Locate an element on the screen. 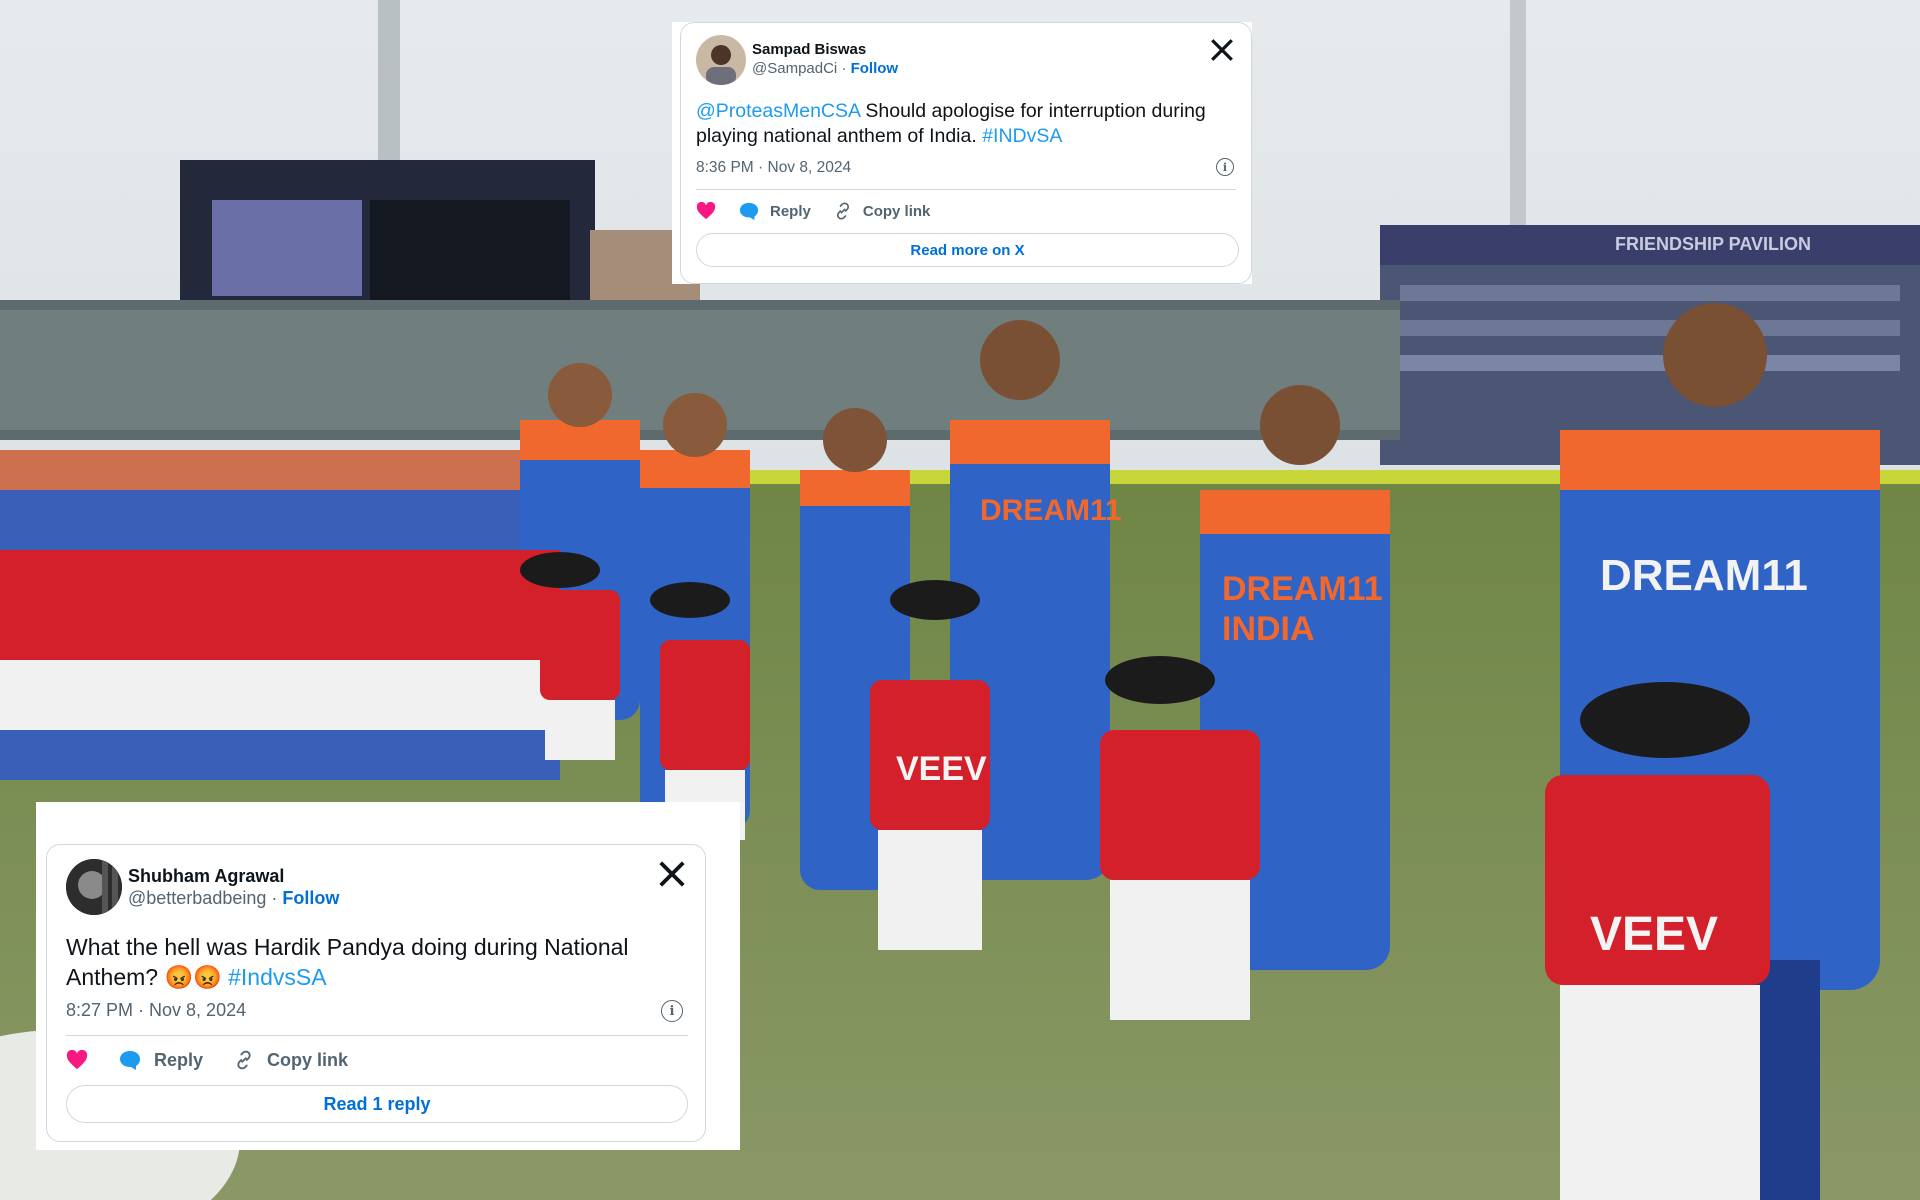  kid-shirt-text-1: VEEV is located at coordinates (941, 769).